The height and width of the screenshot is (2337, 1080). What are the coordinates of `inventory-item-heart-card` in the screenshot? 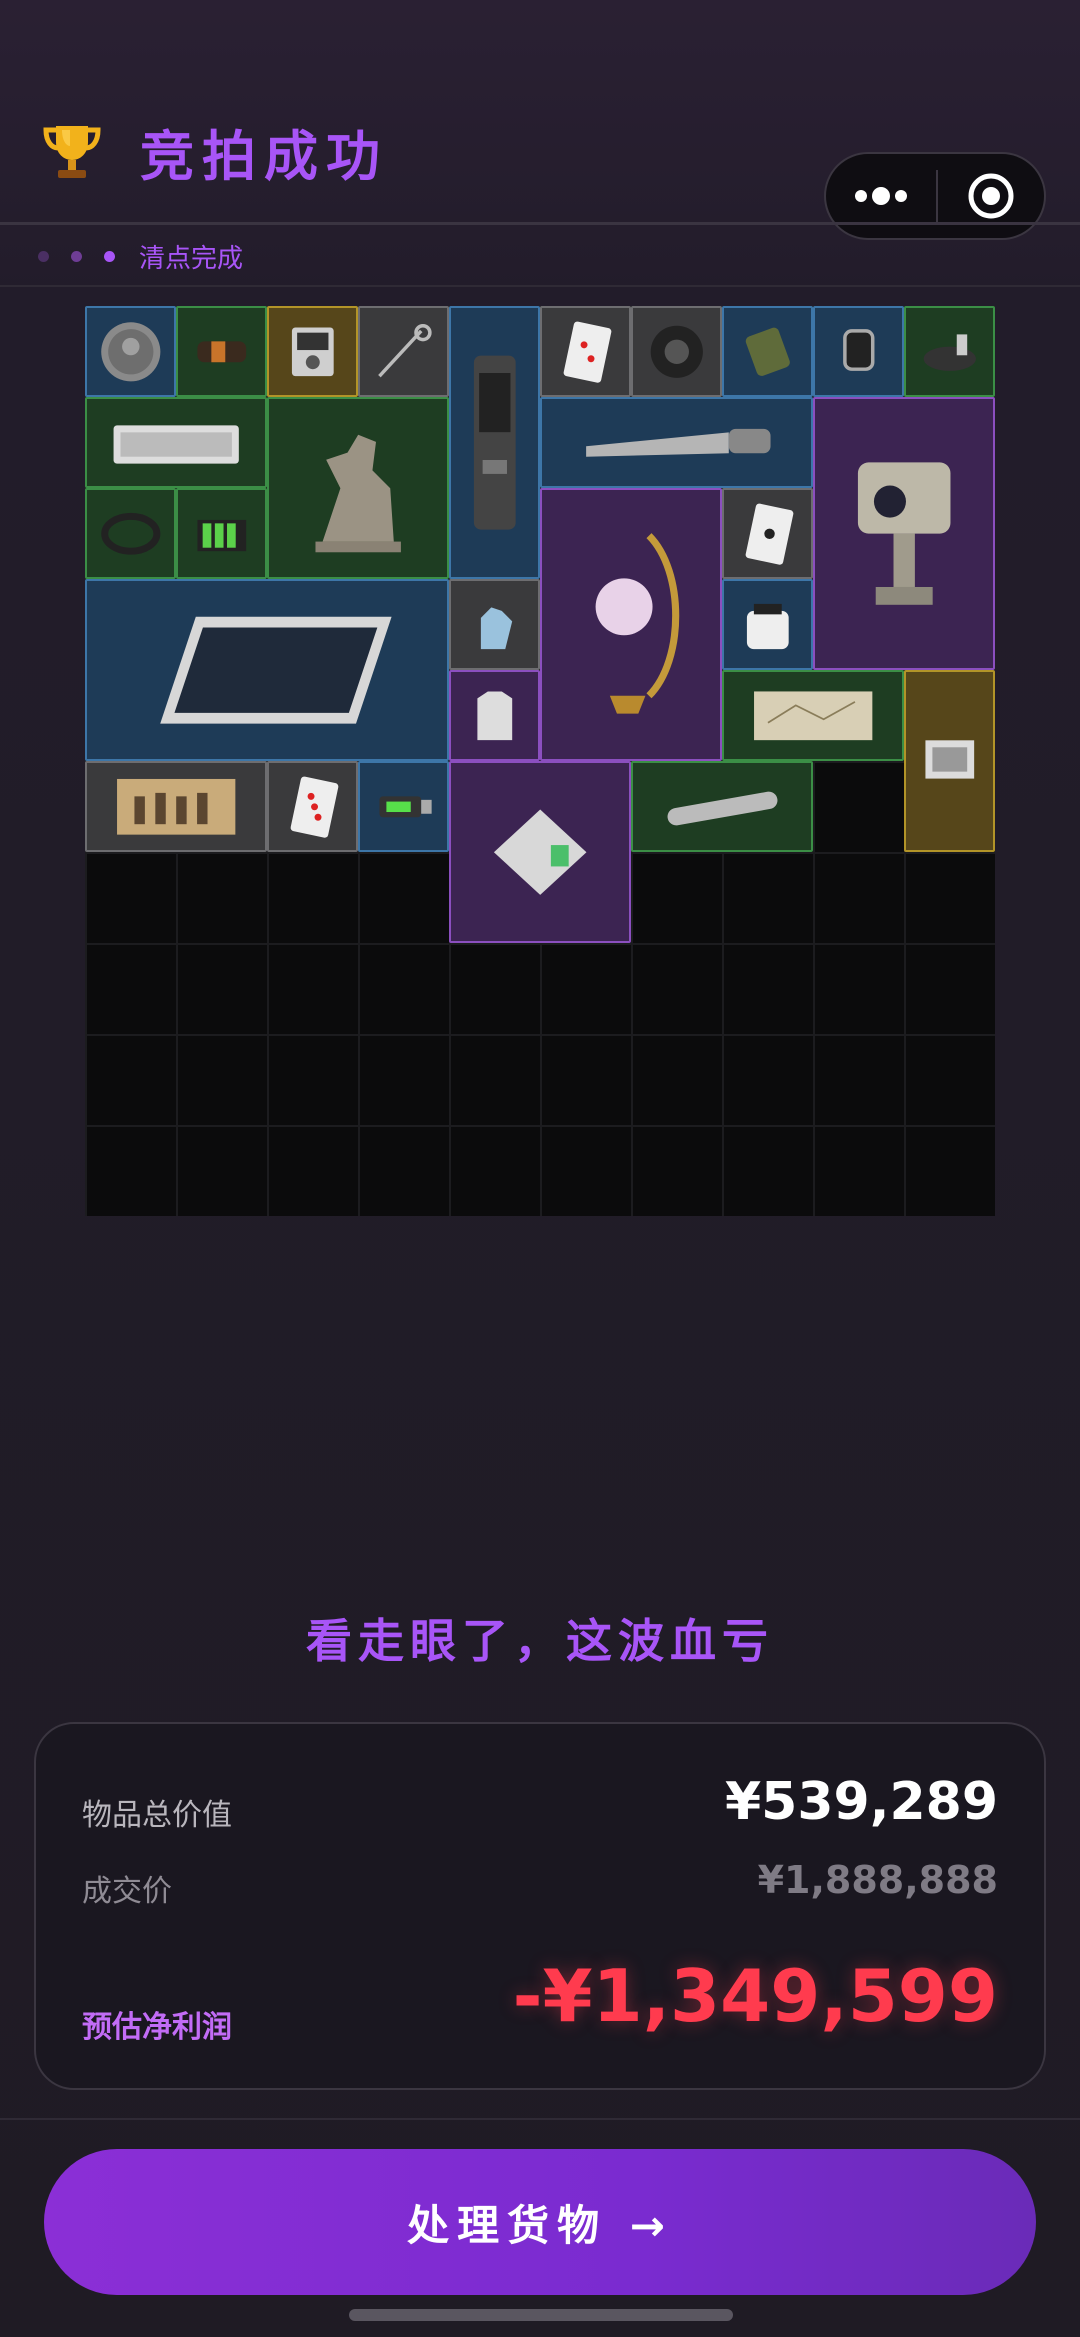 It's located at (312, 806).